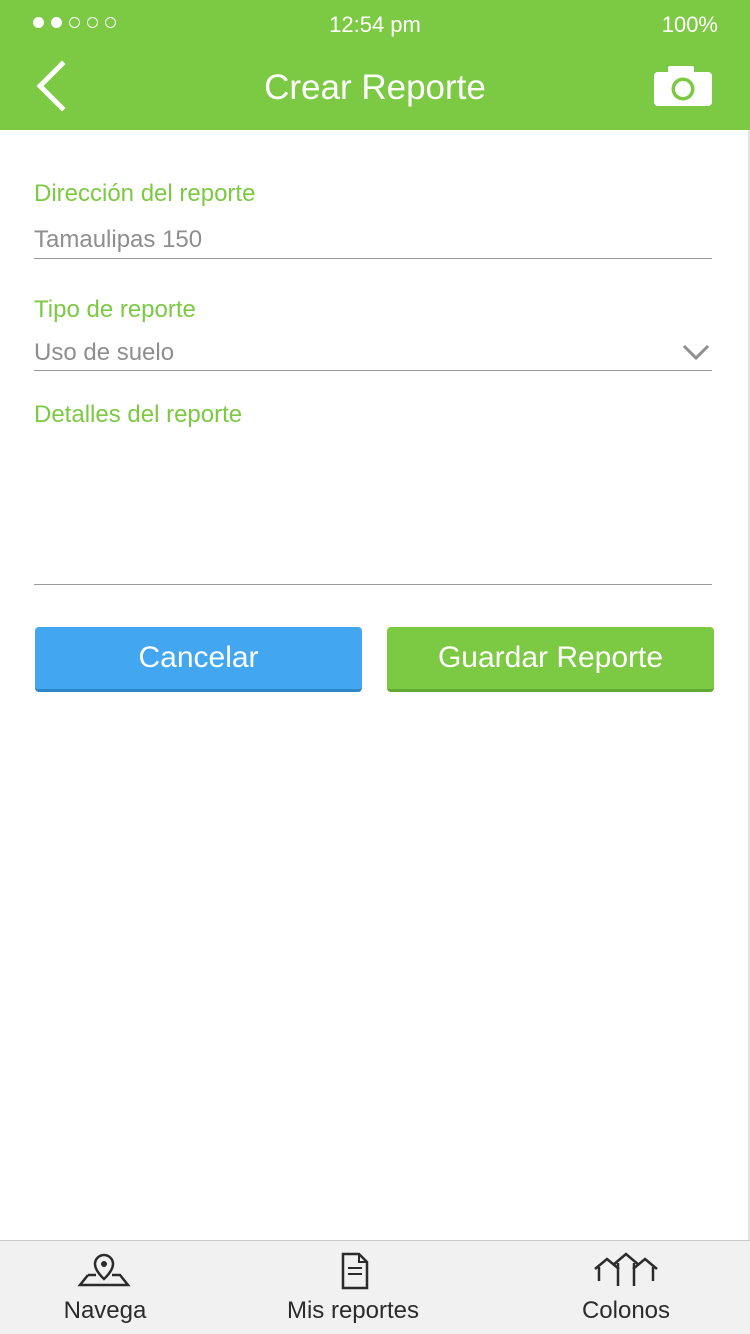  I want to click on app-header: 12:54 pm 100% Crear Reporte, so click(375, 65).